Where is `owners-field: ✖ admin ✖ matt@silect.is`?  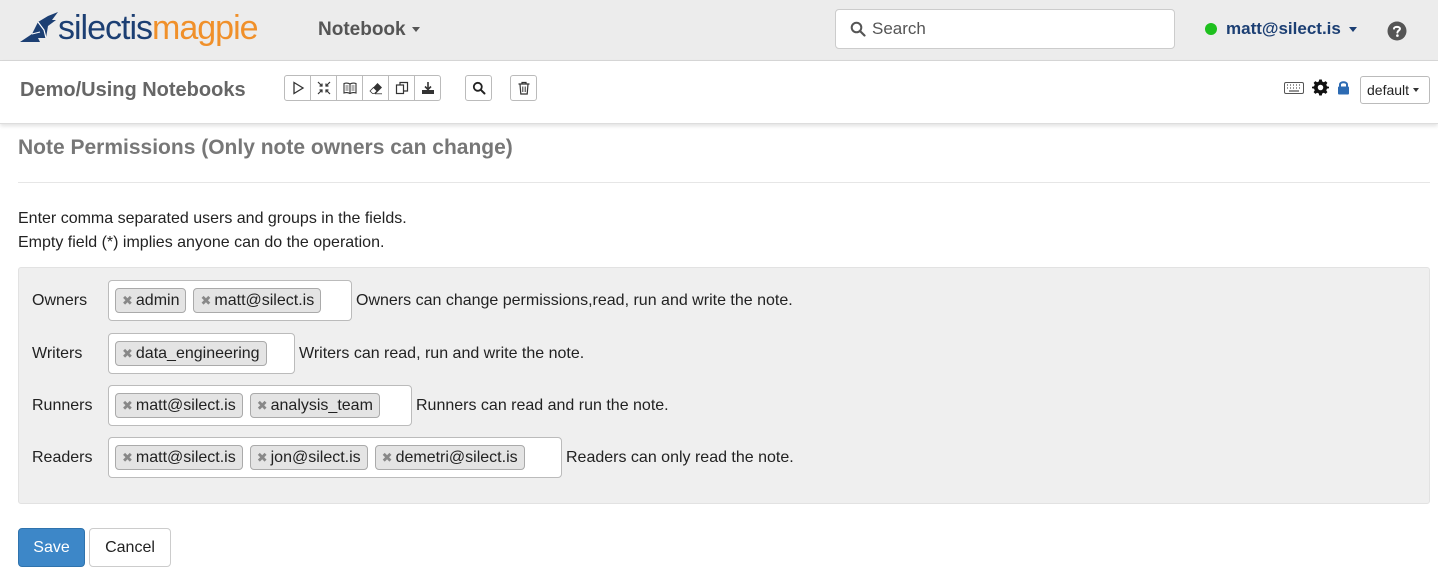 owners-field: ✖ admin ✖ matt@silect.is is located at coordinates (230, 300).